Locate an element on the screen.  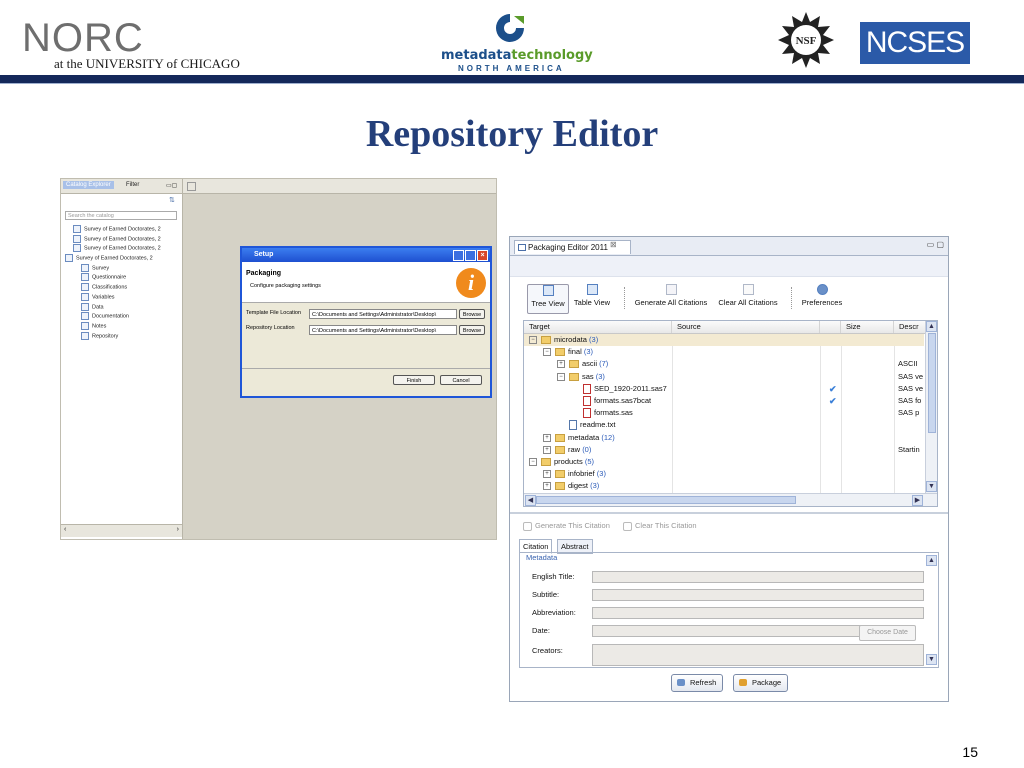
preferences-button: Preferences is located at coordinates (822, 298).